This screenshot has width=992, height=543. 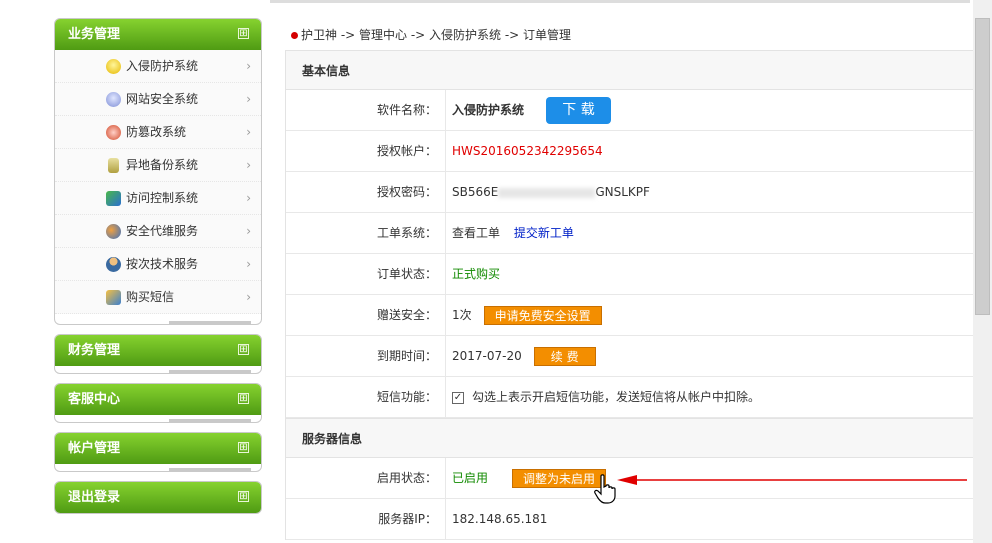 I want to click on field-label: 短信功能：, so click(x=366, y=397).